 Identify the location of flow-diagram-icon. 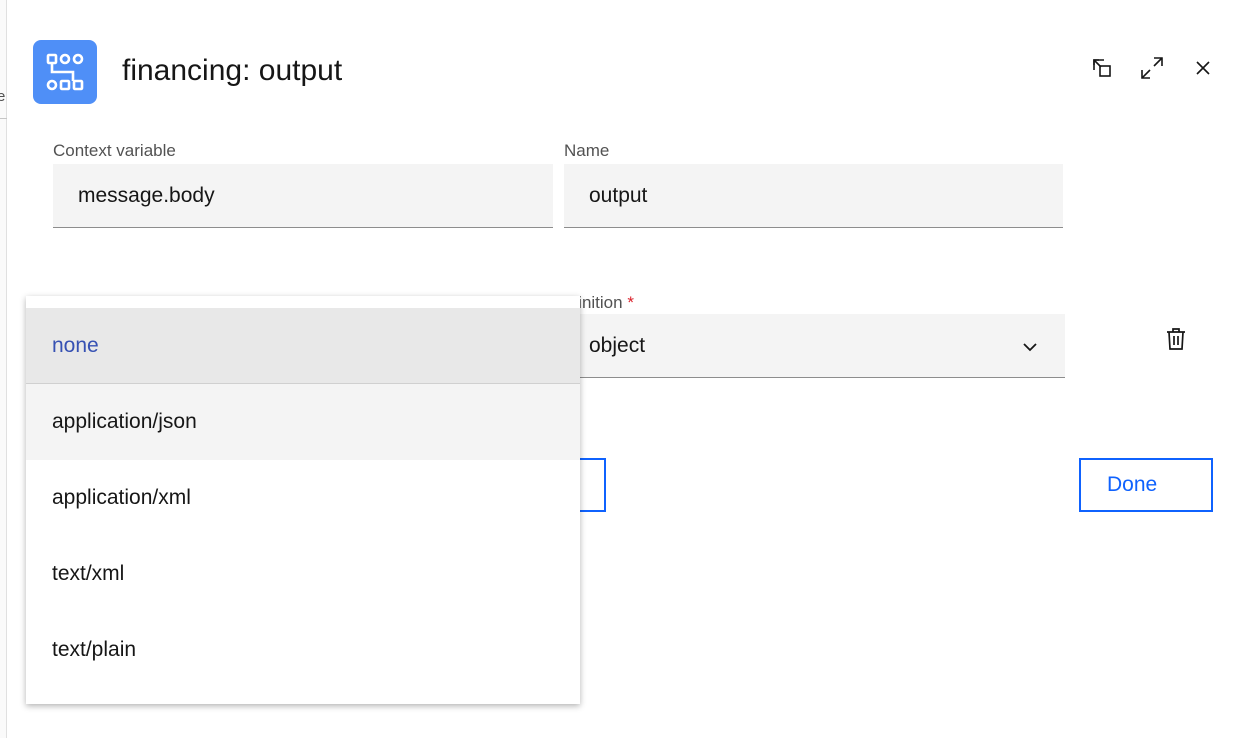
(65, 72).